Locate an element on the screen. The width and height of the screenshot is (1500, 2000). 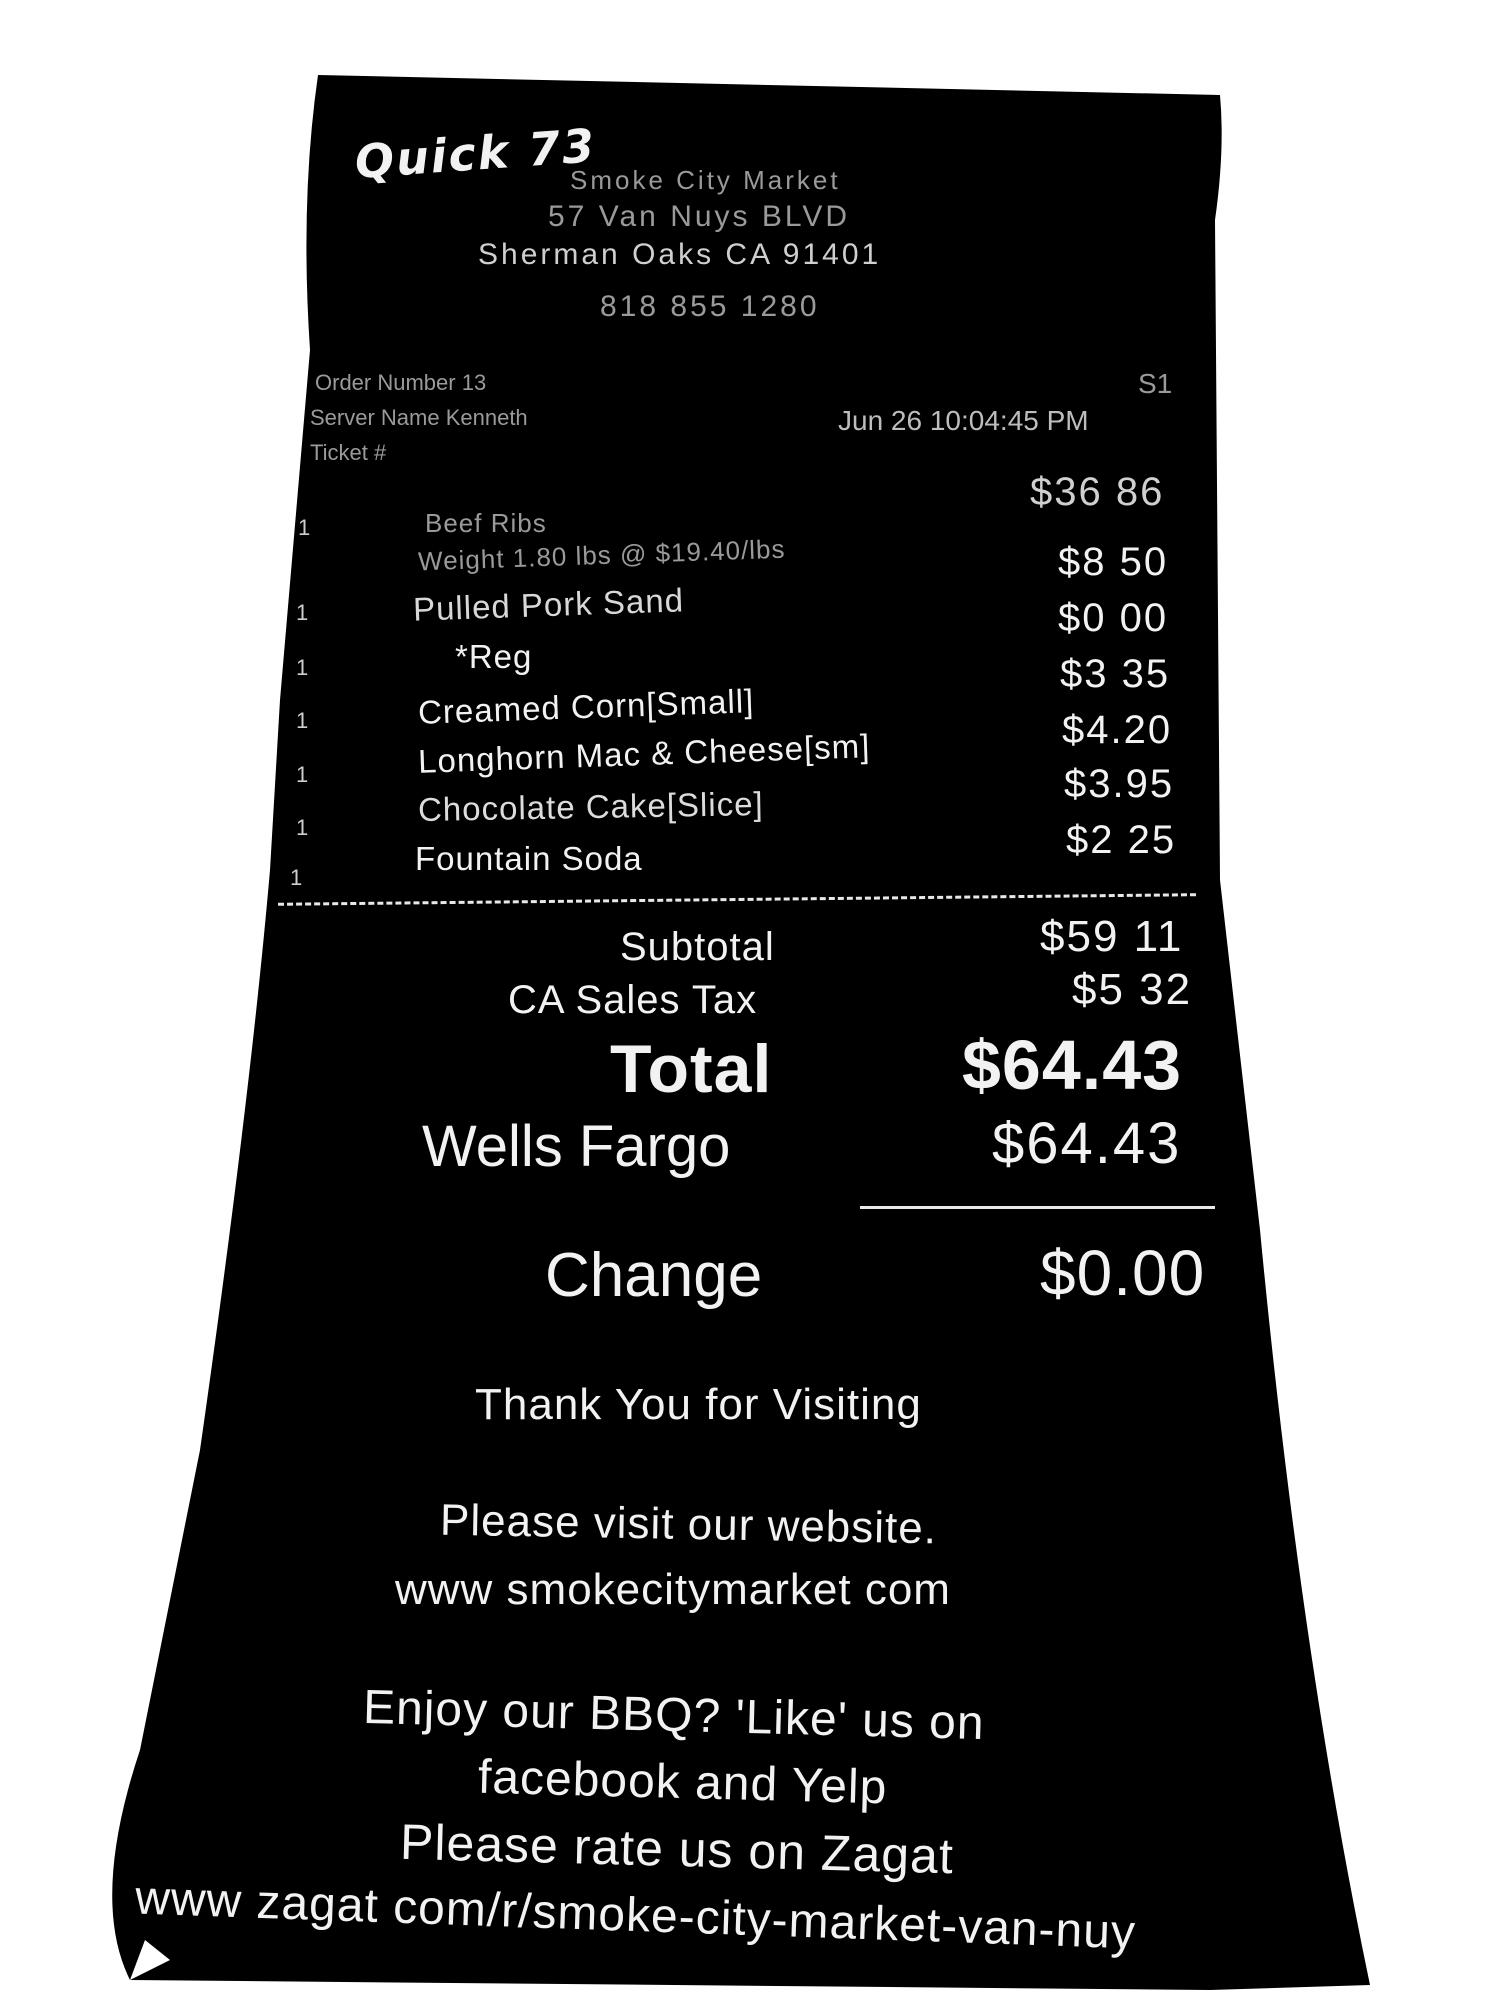
ticket-number: Ticket # is located at coordinates (348, 452).